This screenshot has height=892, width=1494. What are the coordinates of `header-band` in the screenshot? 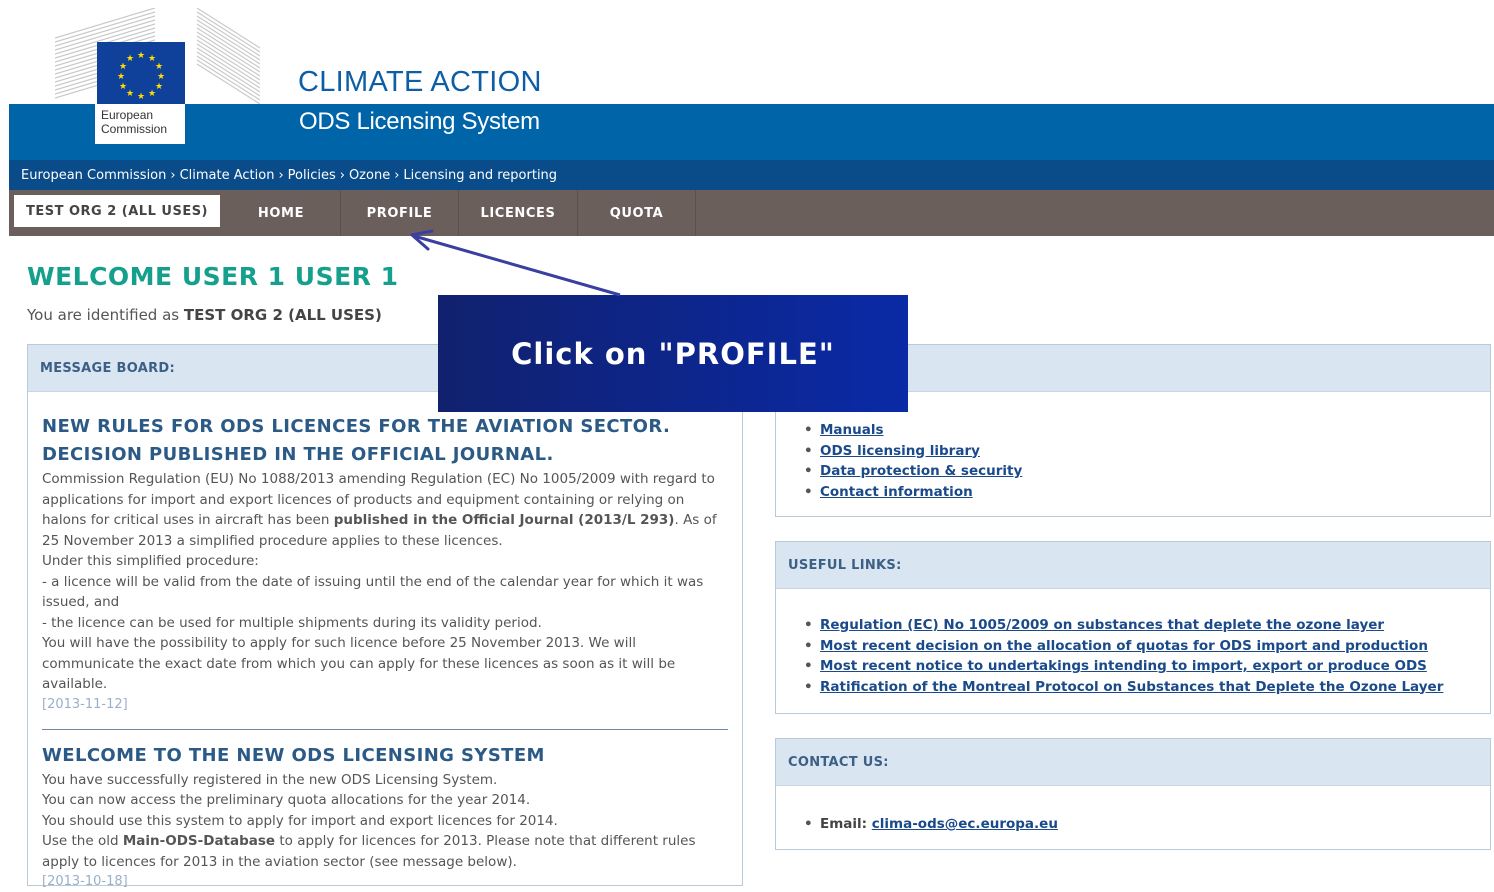 It's located at (751, 132).